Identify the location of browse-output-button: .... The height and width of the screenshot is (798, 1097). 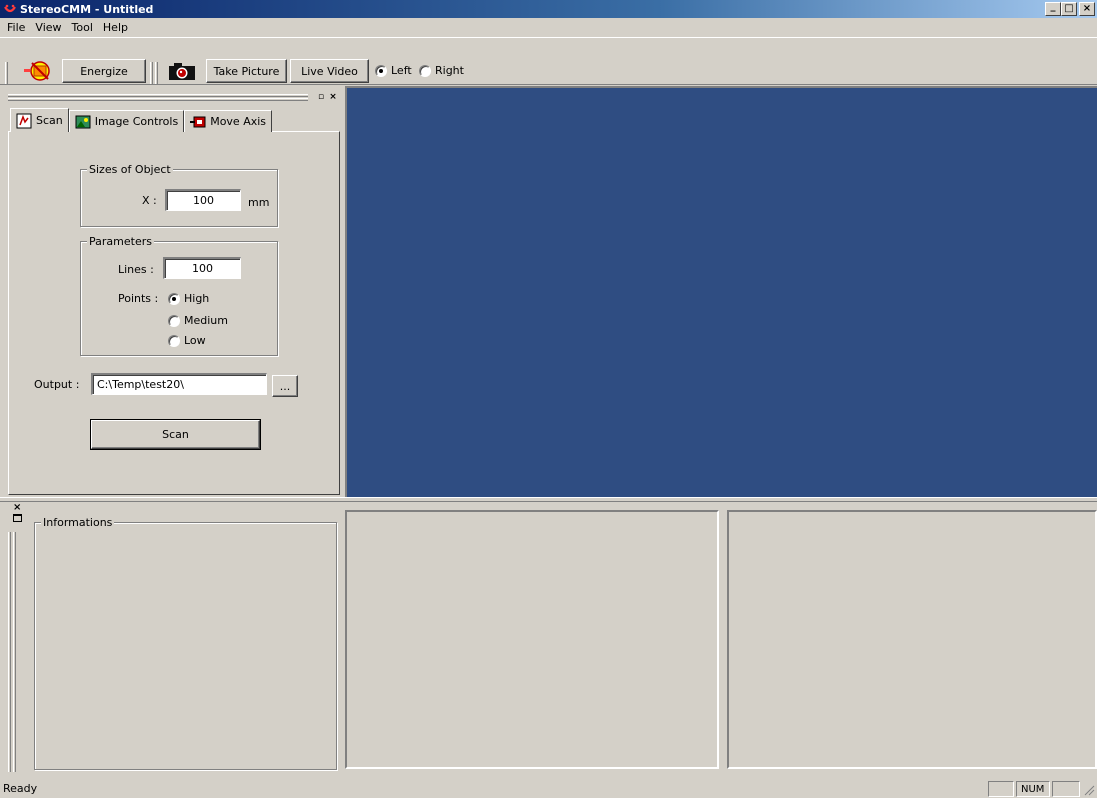
(285, 386).